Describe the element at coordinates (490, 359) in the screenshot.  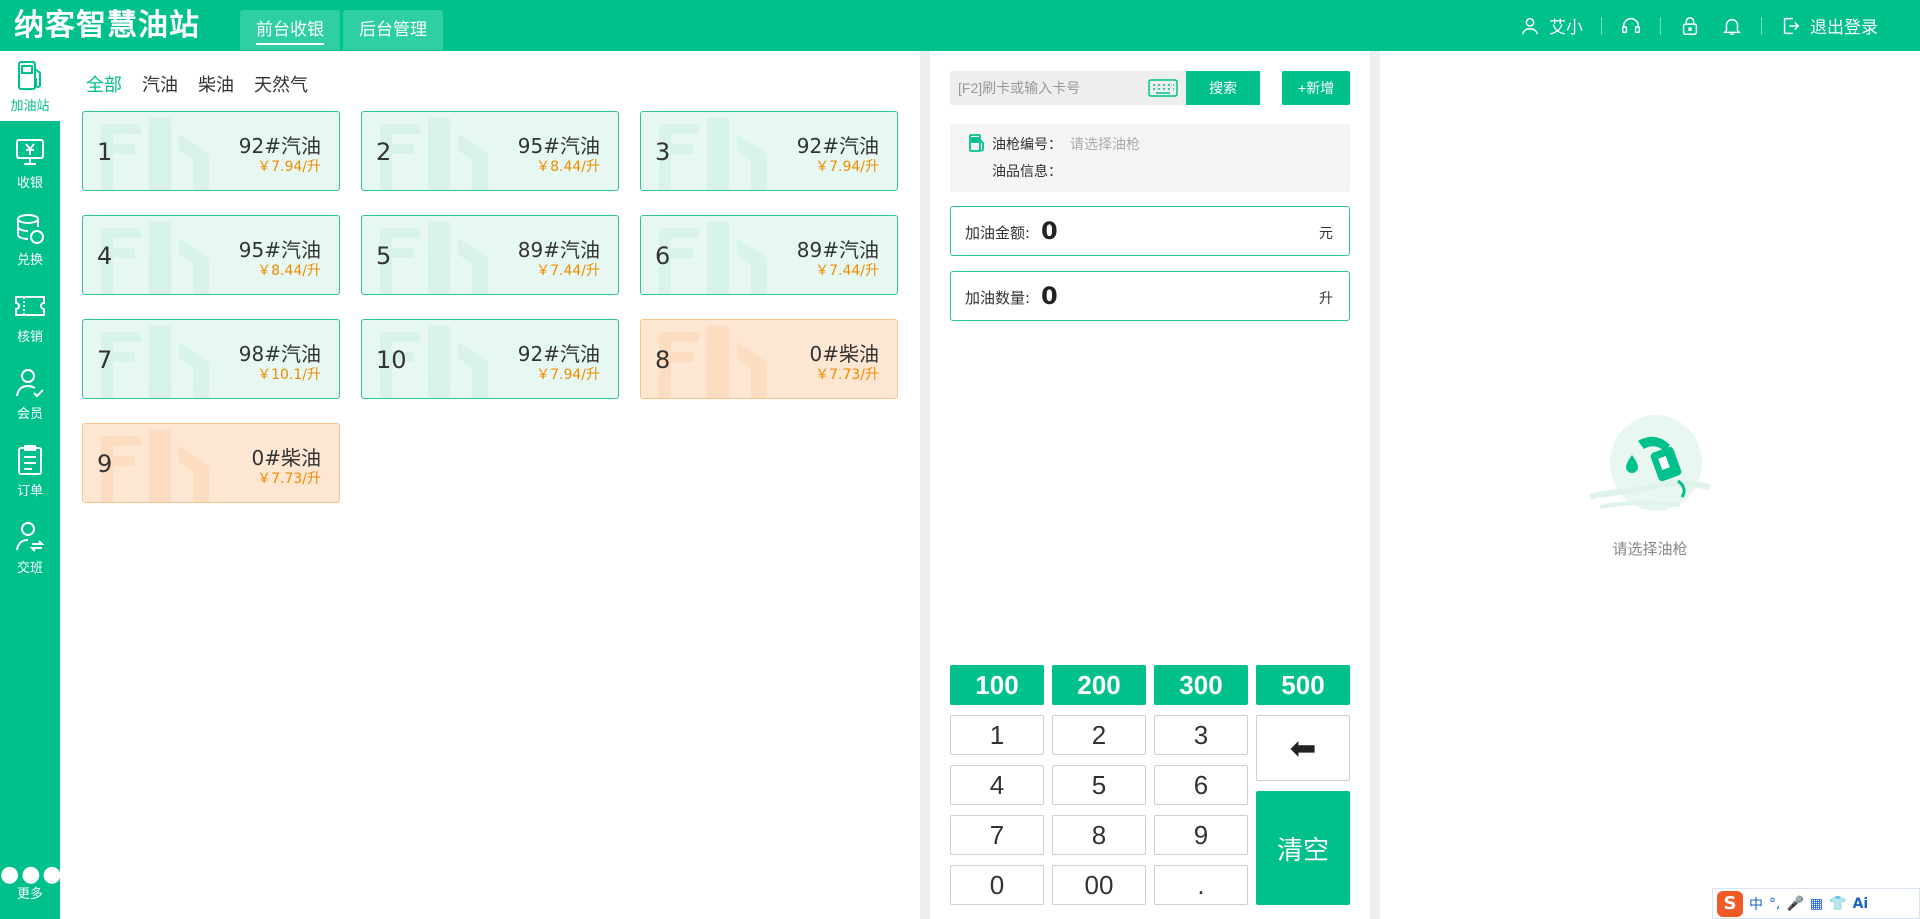
I see `gun-card: 10 92#汽油 ￥7.94/升` at that location.